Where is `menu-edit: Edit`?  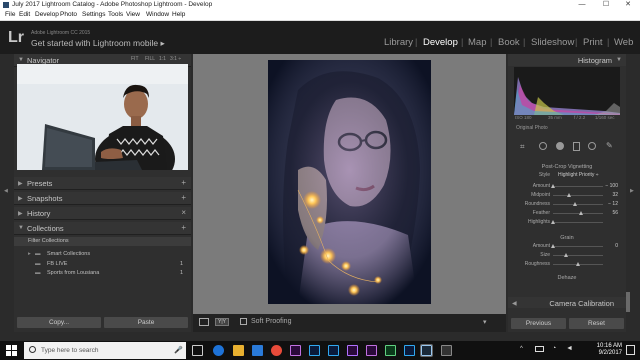 menu-edit: Edit is located at coordinates (24, 14).